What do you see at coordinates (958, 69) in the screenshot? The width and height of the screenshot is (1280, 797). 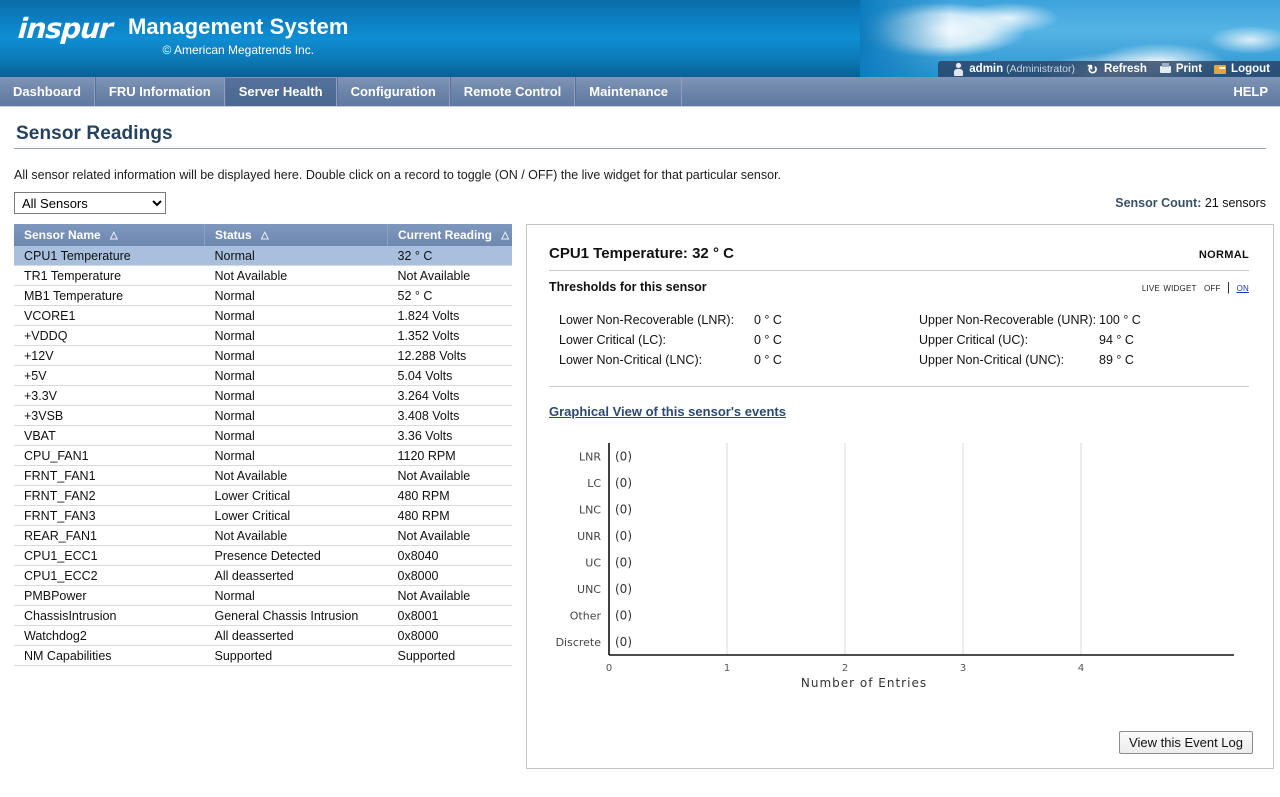 I see `user-icon` at bounding box center [958, 69].